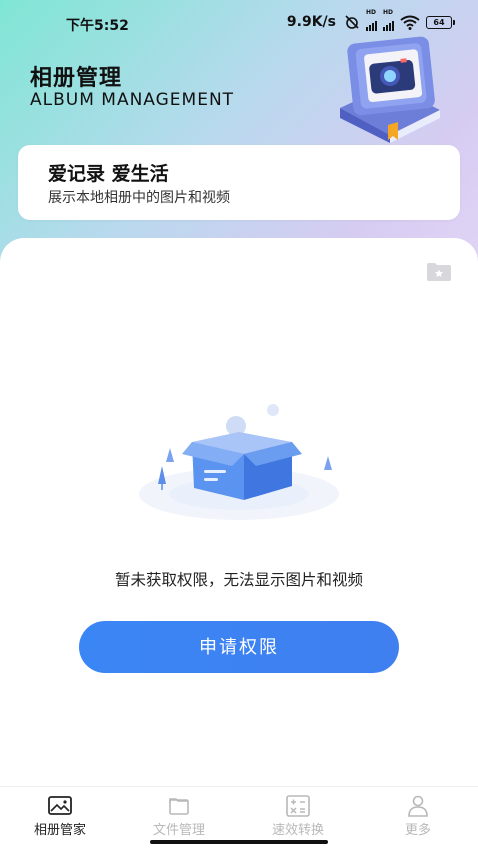 This screenshot has width=478, height=851. I want to click on nav-tab-files: 文件管理, so click(179, 816).